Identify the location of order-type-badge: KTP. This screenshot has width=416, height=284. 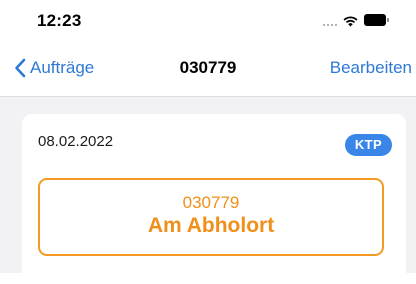
(368, 145).